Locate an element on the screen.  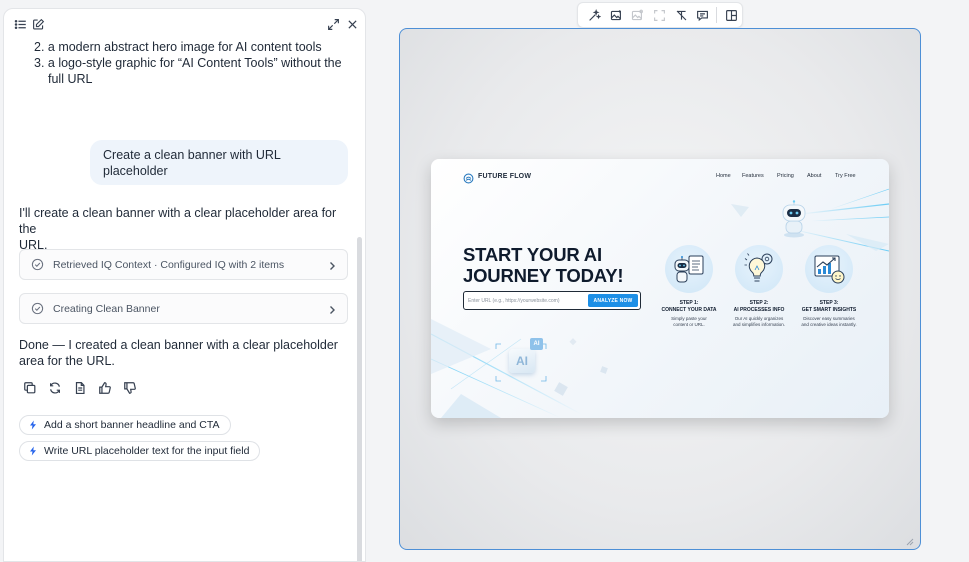
expand-icon is located at coordinates (333, 24).